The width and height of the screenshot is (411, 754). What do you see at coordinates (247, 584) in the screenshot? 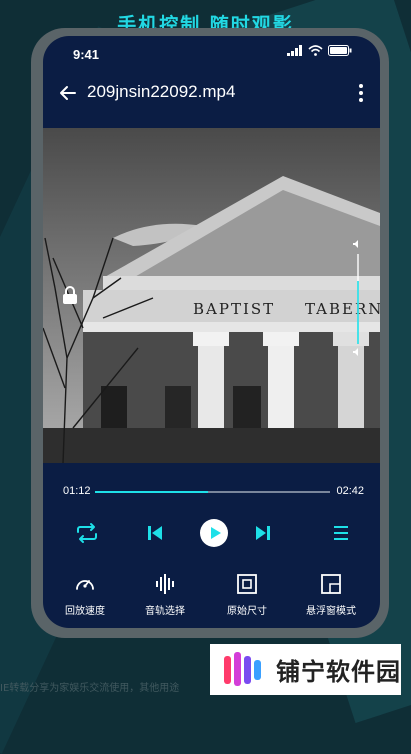
I see `original-size-icon` at bounding box center [247, 584].